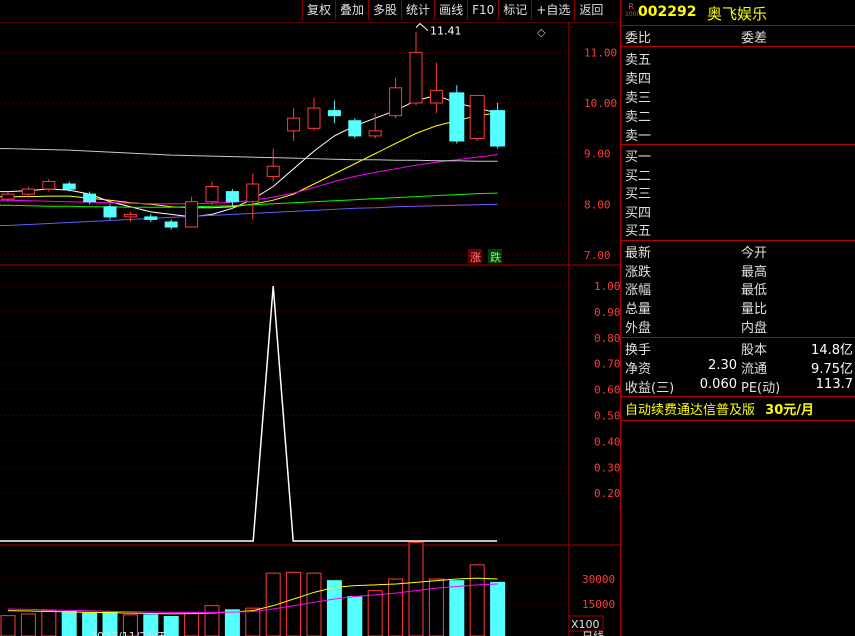  What do you see at coordinates (631, 6) in the screenshot?
I see `market-badge-top: R` at bounding box center [631, 6].